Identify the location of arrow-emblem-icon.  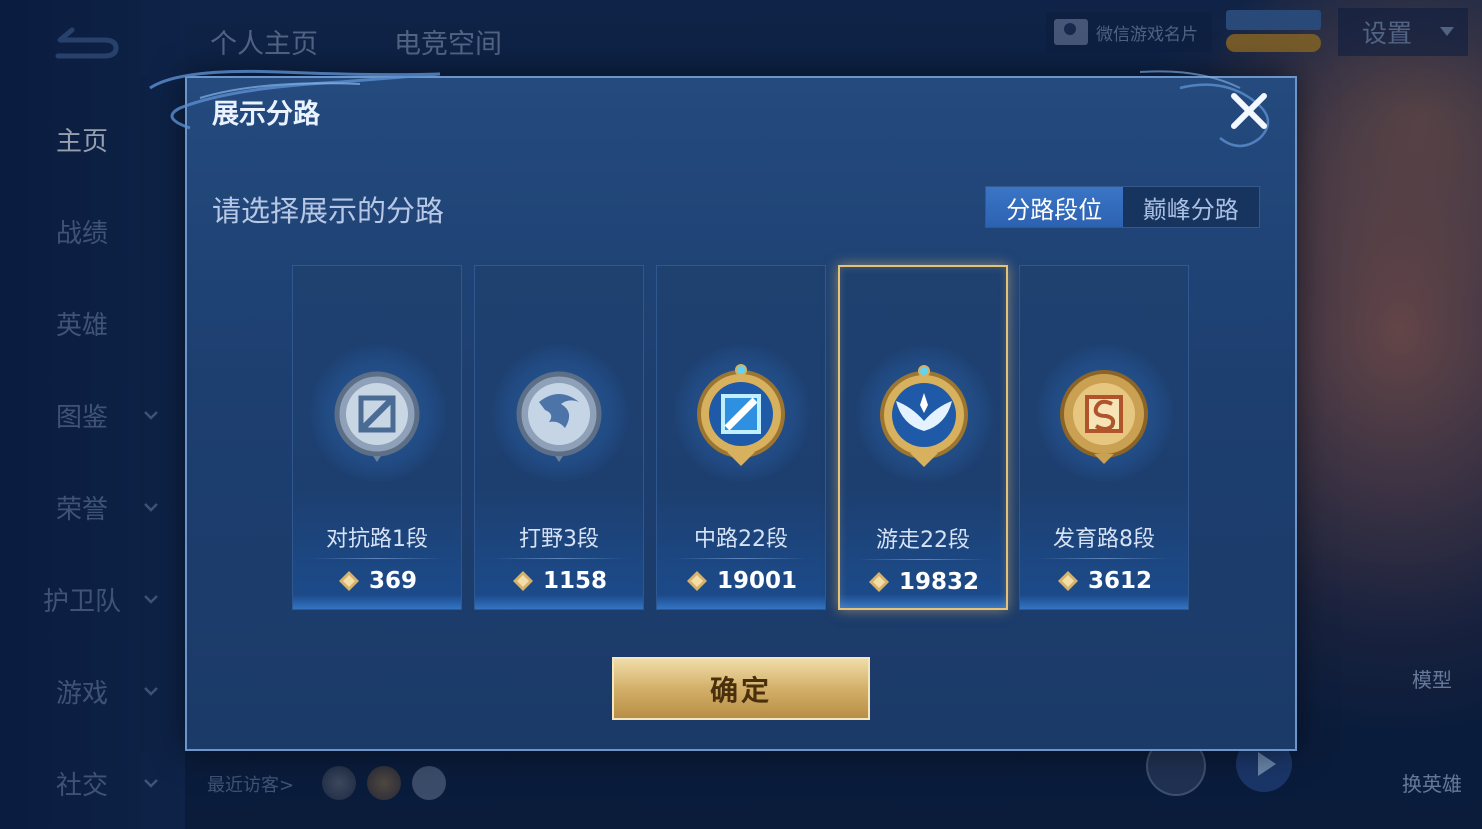
(1104, 417).